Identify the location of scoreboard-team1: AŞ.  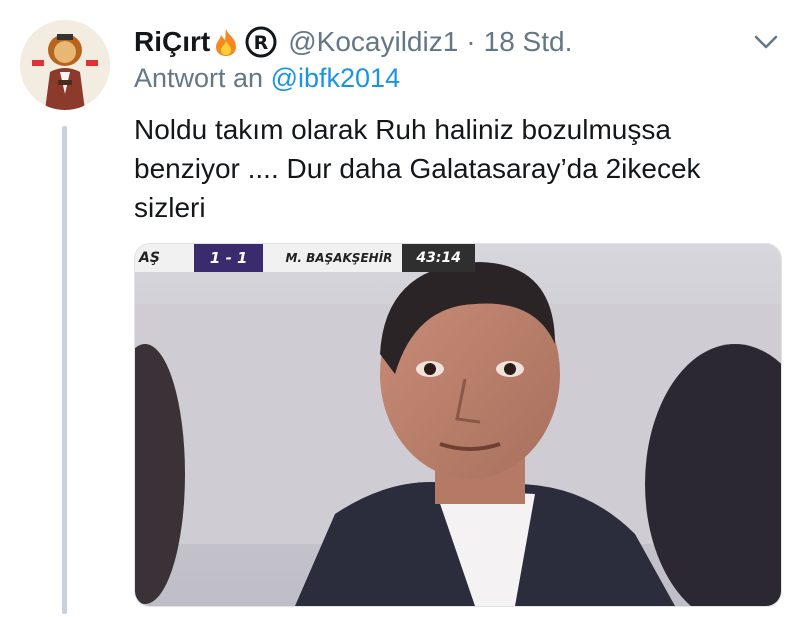
(164, 258).